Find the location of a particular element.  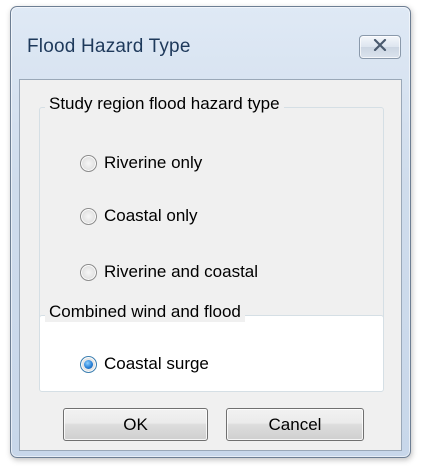

close-icon is located at coordinates (380, 47).